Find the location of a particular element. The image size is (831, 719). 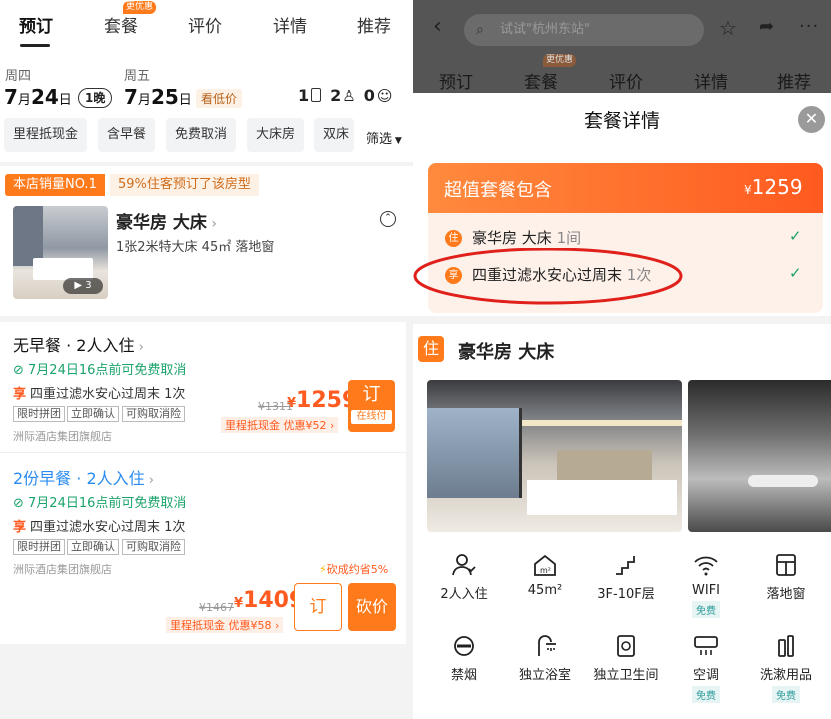

divider is located at coordinates (203, 452).